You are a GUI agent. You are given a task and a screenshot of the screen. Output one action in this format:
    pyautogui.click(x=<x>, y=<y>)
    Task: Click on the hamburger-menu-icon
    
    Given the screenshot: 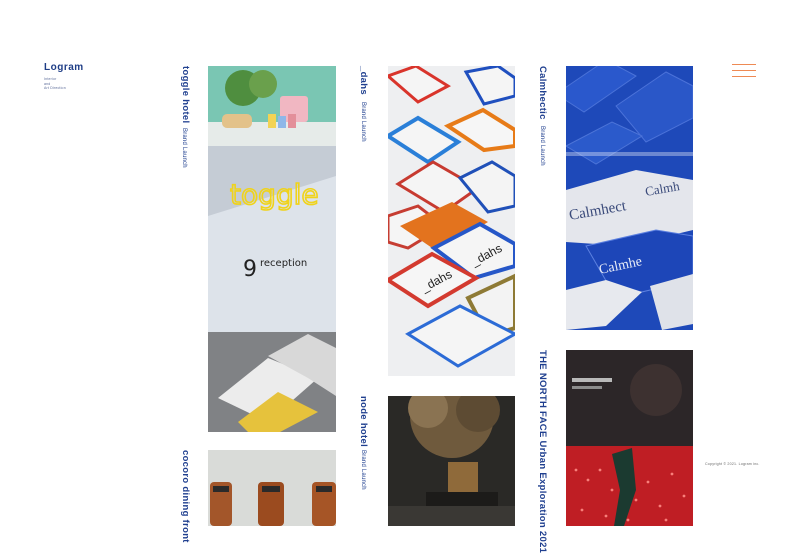 What is the action you would take?
    pyautogui.click(x=744, y=71)
    